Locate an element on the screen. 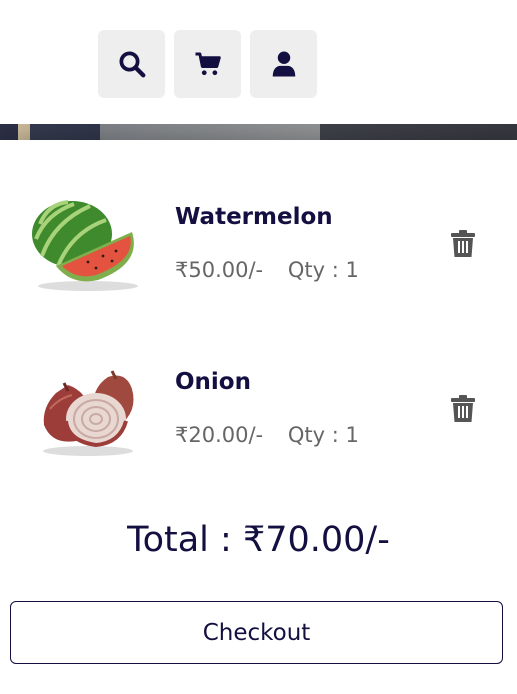  search-button is located at coordinates (131, 64).